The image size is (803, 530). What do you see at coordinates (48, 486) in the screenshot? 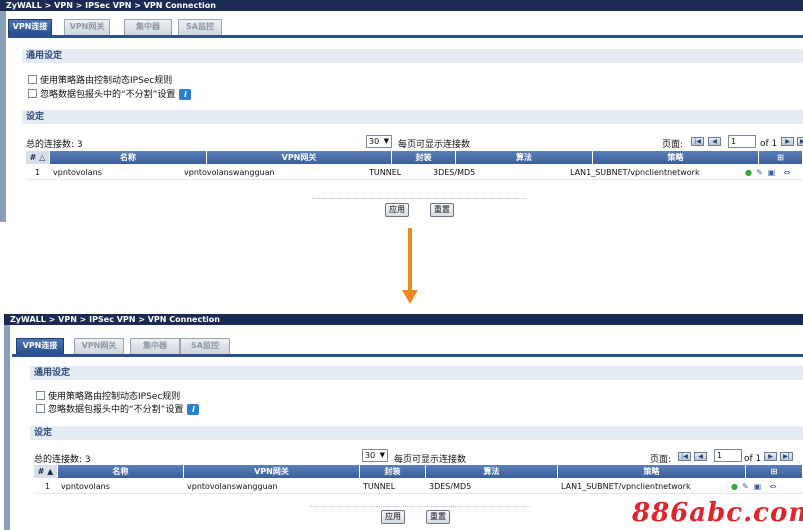
I see `row-index: 1` at bounding box center [48, 486].